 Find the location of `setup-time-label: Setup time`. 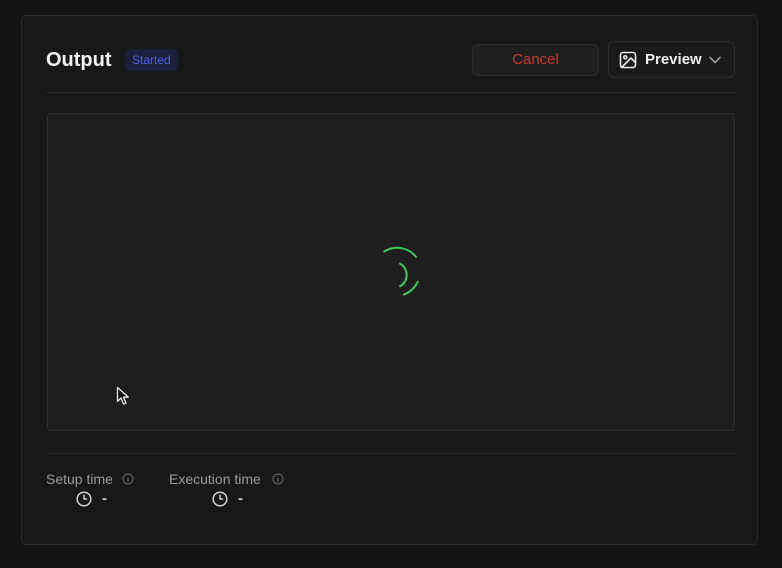

setup-time-label: Setup time is located at coordinates (79, 479).